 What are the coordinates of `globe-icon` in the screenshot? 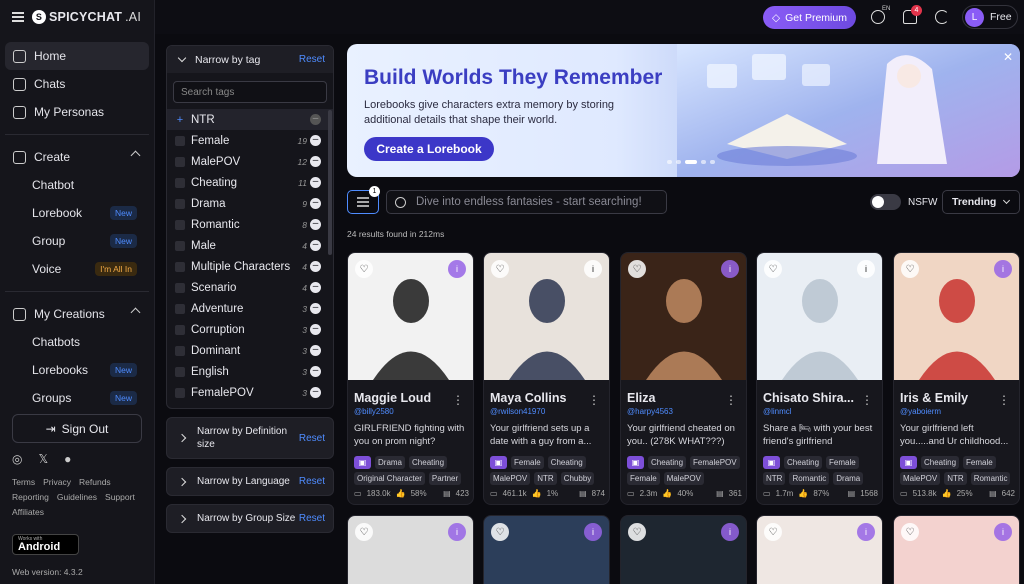 It's located at (878, 17).